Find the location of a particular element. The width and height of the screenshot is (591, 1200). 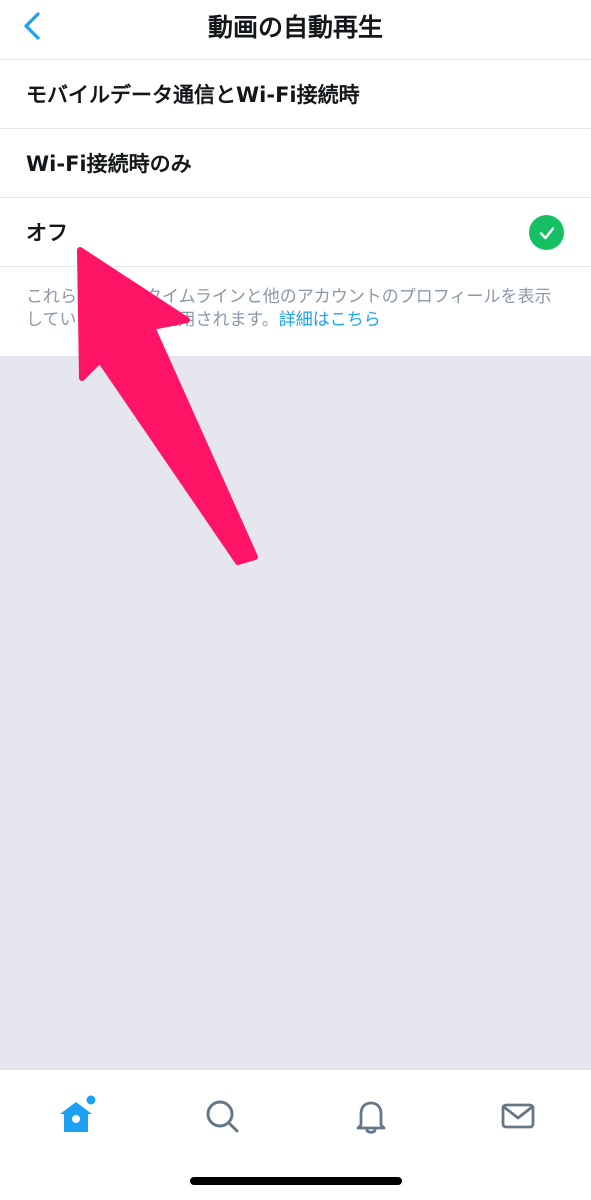

option-label: モバイルデータ通信とWi-Fi接続時 is located at coordinates (193, 95).